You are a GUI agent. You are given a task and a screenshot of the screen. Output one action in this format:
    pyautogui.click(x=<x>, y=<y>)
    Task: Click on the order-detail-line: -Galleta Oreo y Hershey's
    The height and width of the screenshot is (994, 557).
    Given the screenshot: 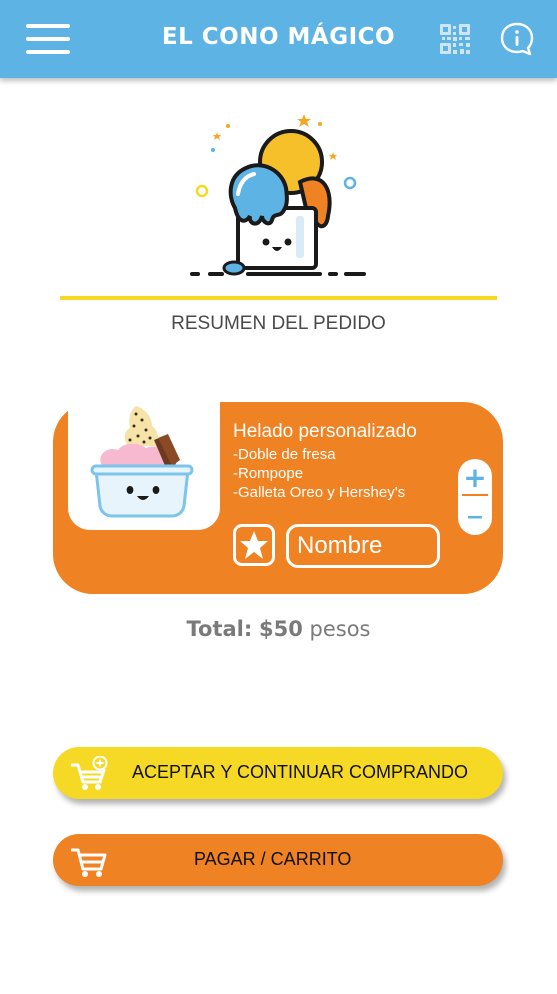 What is the action you would take?
    pyautogui.click(x=319, y=492)
    